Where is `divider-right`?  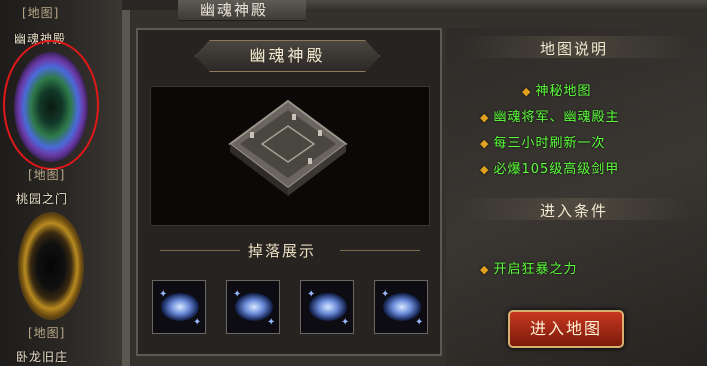
divider-right is located at coordinates (380, 250).